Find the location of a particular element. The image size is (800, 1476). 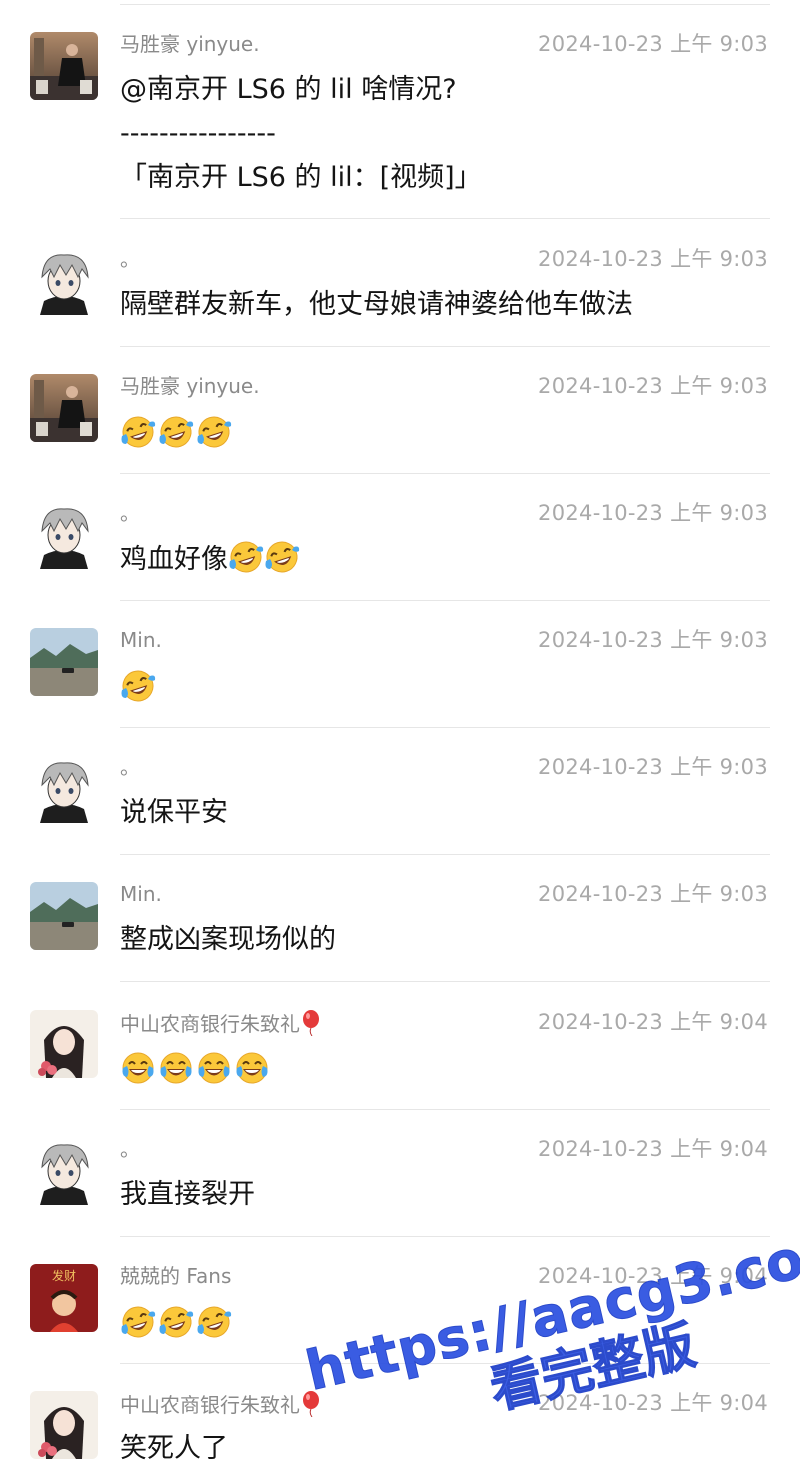

sender-name: 兢兢的 Fans is located at coordinates (175, 1276).